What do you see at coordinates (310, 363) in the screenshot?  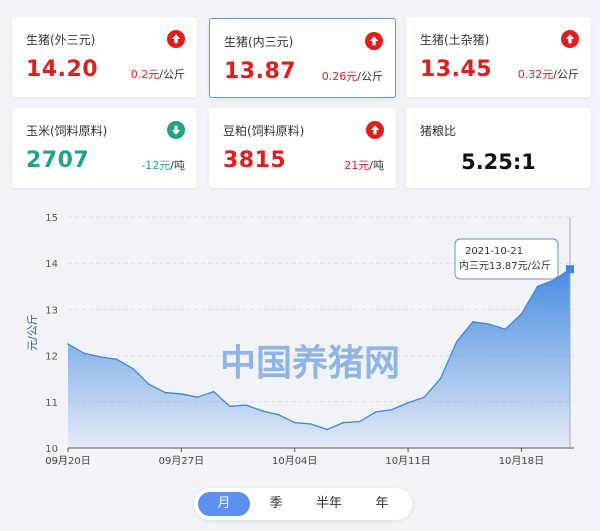 I see `watermark-text: 中国养猪网` at bounding box center [310, 363].